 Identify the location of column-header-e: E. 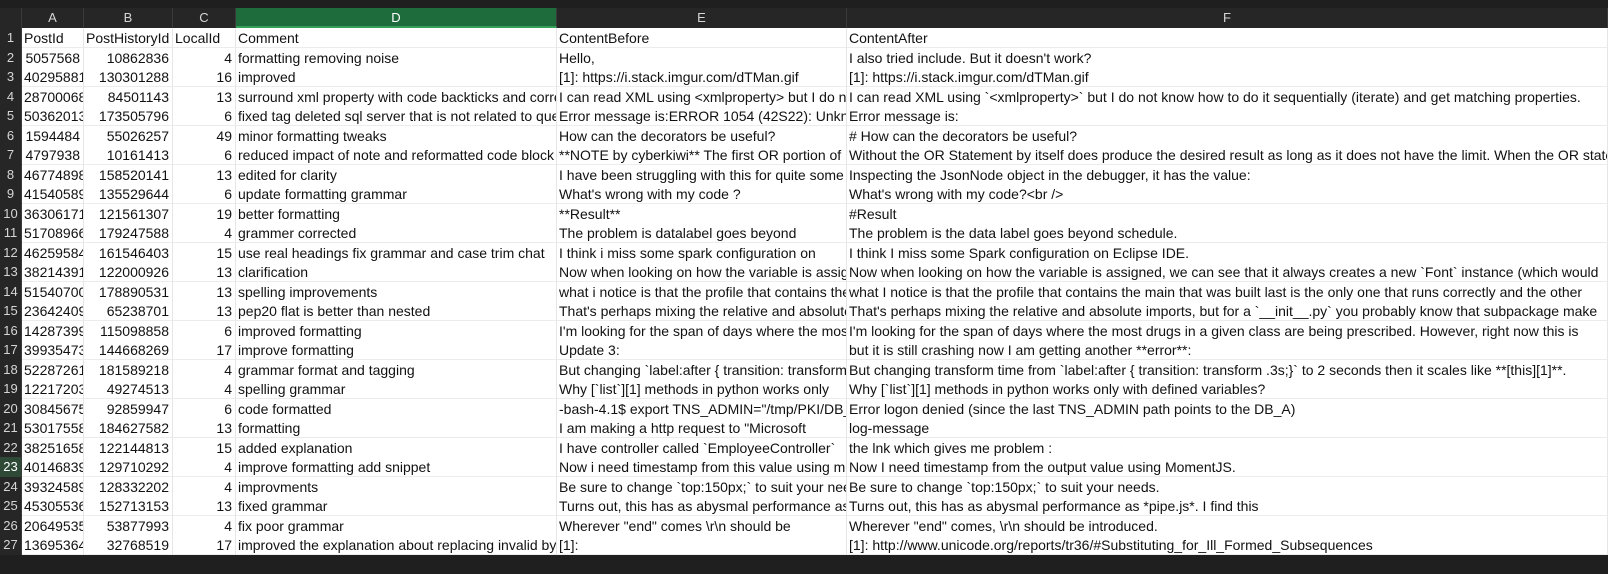
(702, 18).